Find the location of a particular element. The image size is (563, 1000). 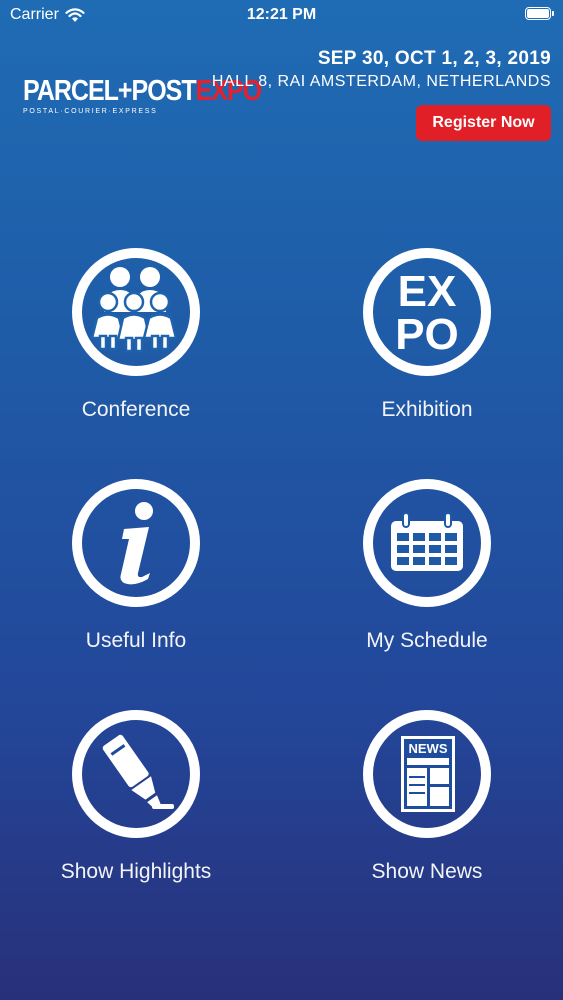

register-now-button: Register Now is located at coordinates (483, 123).